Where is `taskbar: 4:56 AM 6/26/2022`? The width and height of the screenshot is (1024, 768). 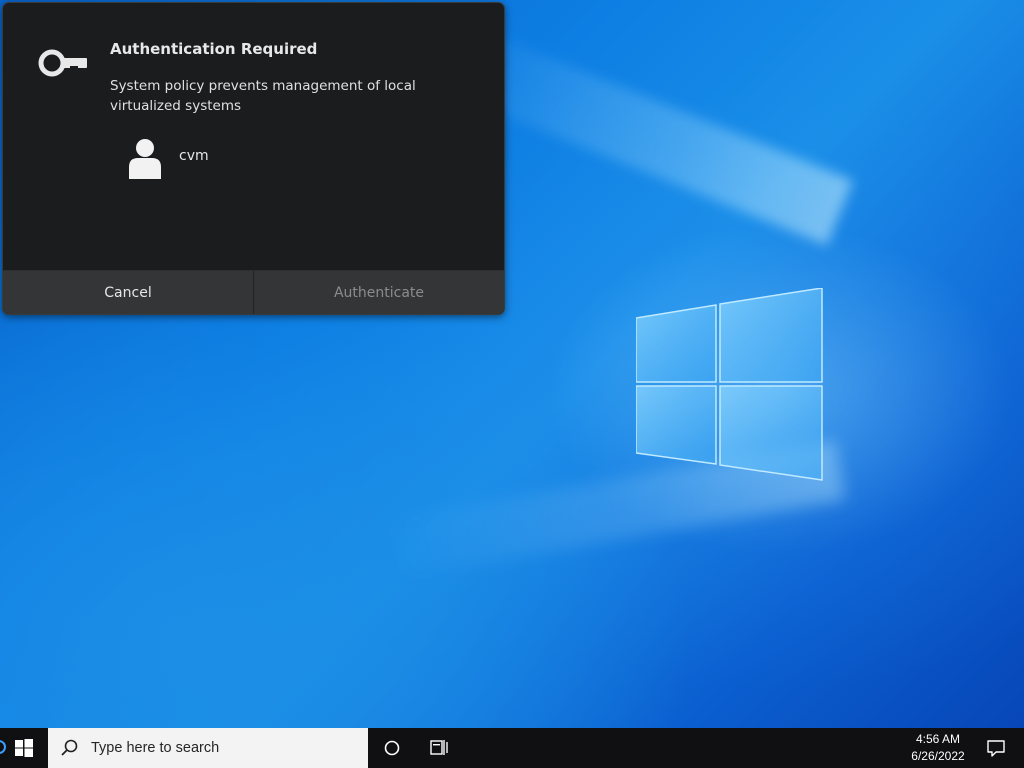 taskbar: 4:56 AM 6/26/2022 is located at coordinates (512, 748).